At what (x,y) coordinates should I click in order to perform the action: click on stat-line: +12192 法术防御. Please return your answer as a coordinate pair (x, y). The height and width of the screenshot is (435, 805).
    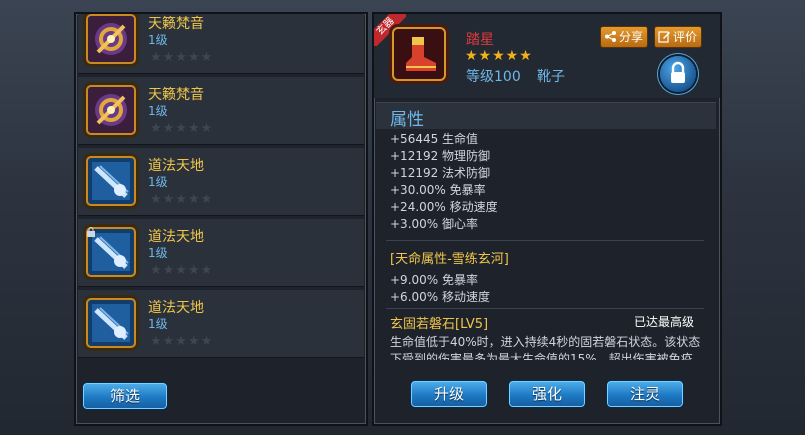
    Looking at the image, I should click on (440, 173).